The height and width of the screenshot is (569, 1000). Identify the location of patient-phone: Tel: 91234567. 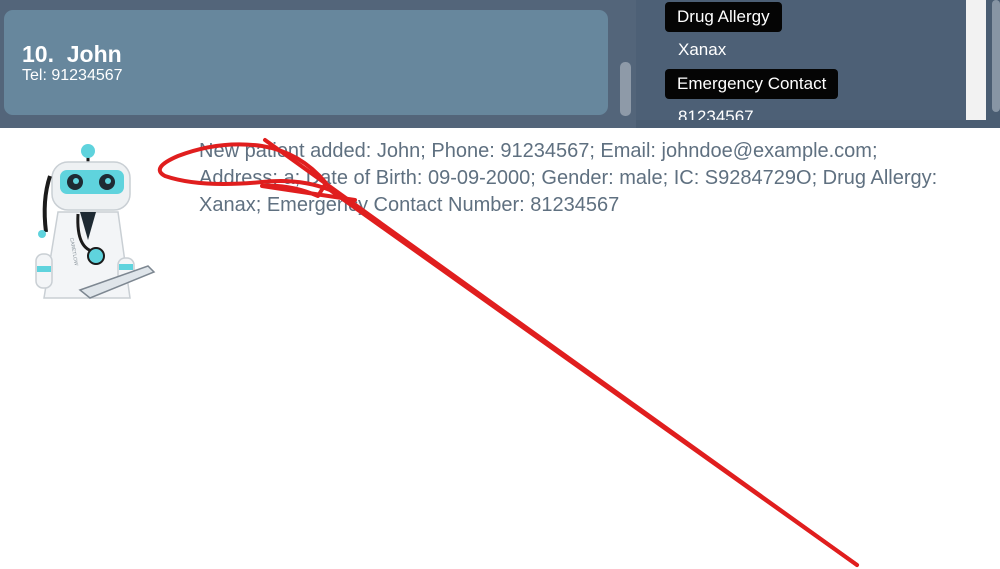
(72, 75).